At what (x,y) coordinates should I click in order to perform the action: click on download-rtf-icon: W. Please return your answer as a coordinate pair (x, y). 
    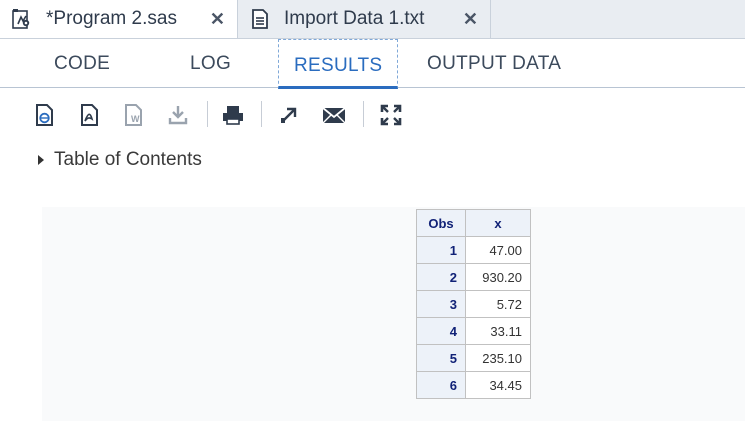
    Looking at the image, I should click on (134, 115).